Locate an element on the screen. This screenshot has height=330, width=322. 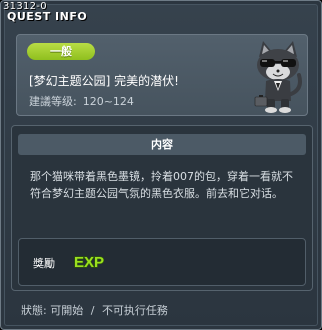
quest-status: 狀態: 可開始 / 不可执行任務 is located at coordinates (94, 310).